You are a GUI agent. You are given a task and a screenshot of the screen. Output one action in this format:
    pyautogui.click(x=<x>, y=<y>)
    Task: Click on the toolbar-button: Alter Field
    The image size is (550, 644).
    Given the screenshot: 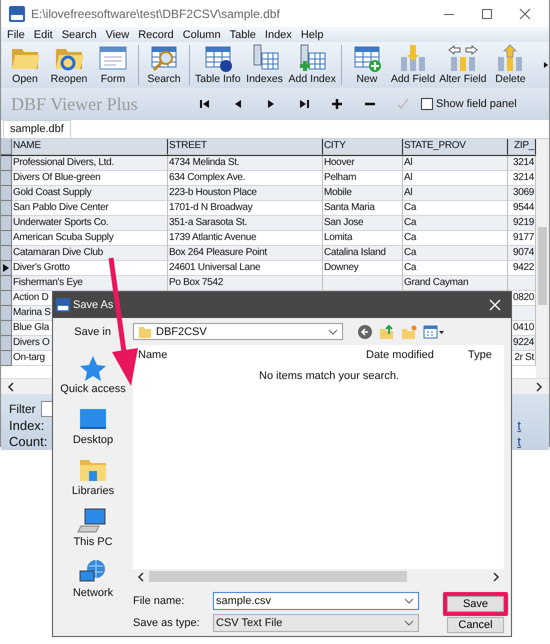 What is the action you would take?
    pyautogui.click(x=462, y=65)
    